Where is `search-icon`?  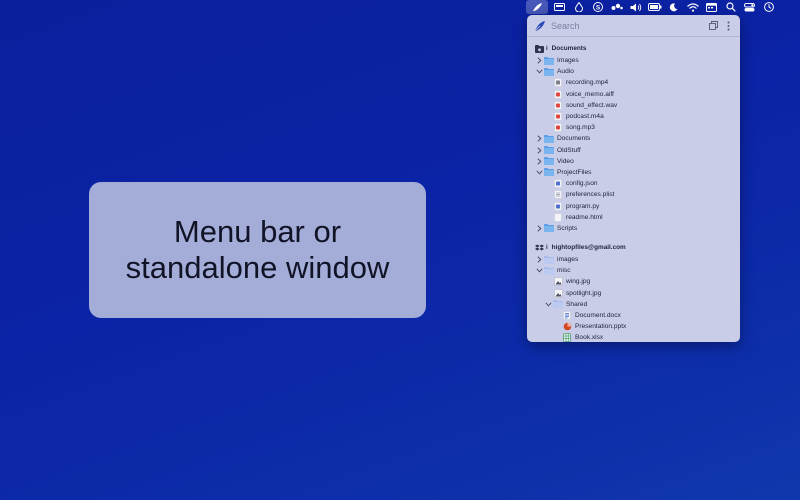 search-icon is located at coordinates (730, 7).